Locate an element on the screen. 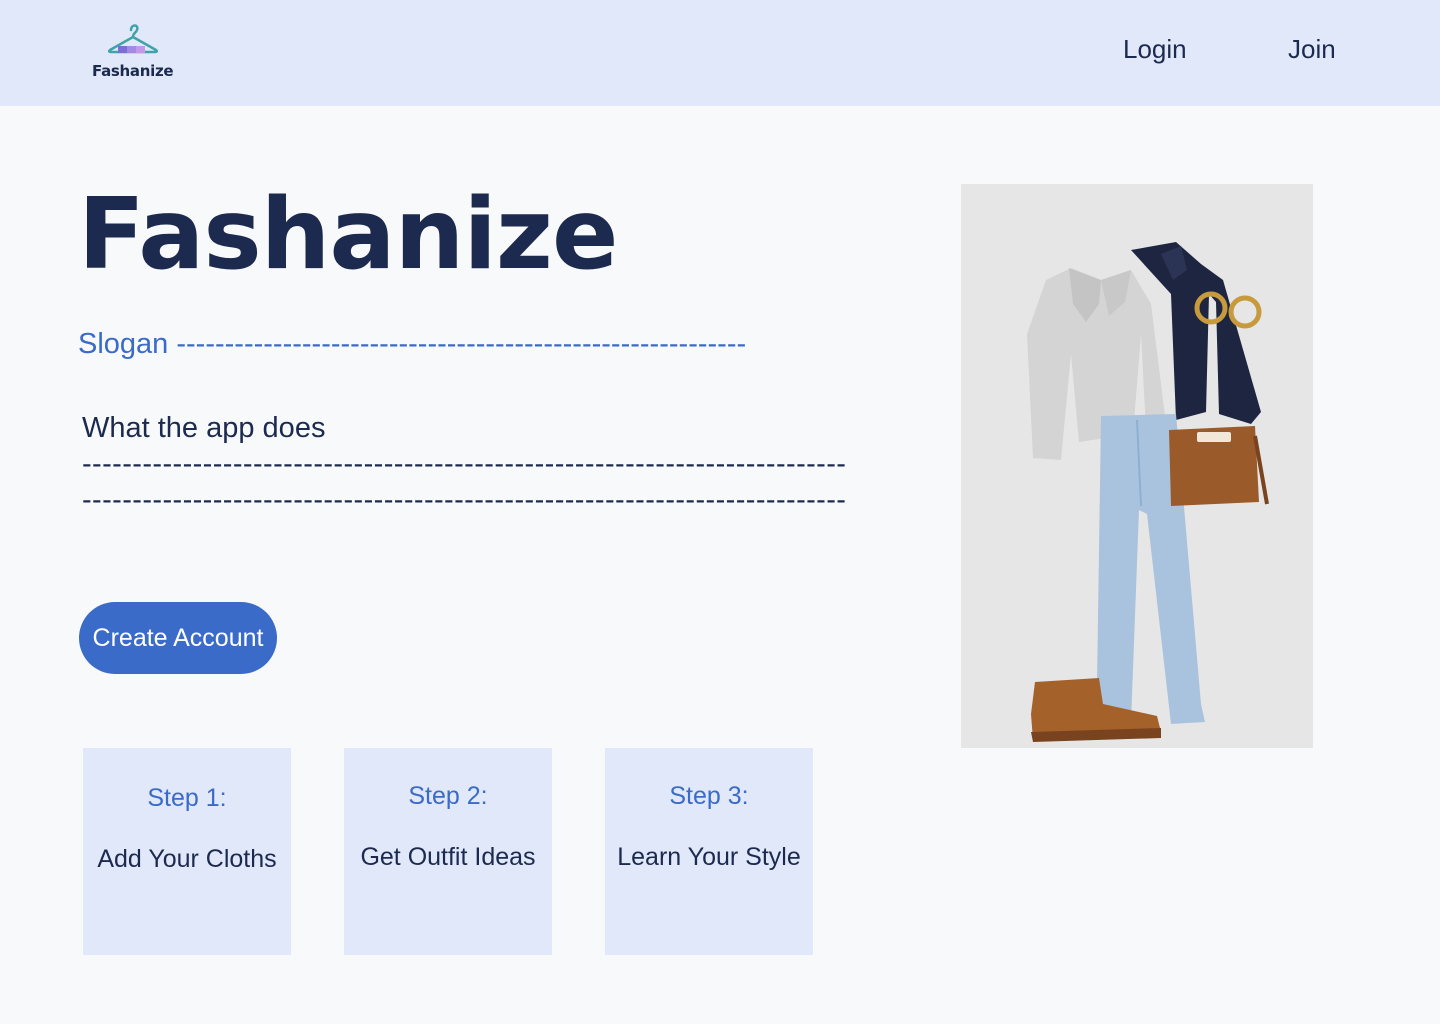  join-link: Join is located at coordinates (1312, 49).